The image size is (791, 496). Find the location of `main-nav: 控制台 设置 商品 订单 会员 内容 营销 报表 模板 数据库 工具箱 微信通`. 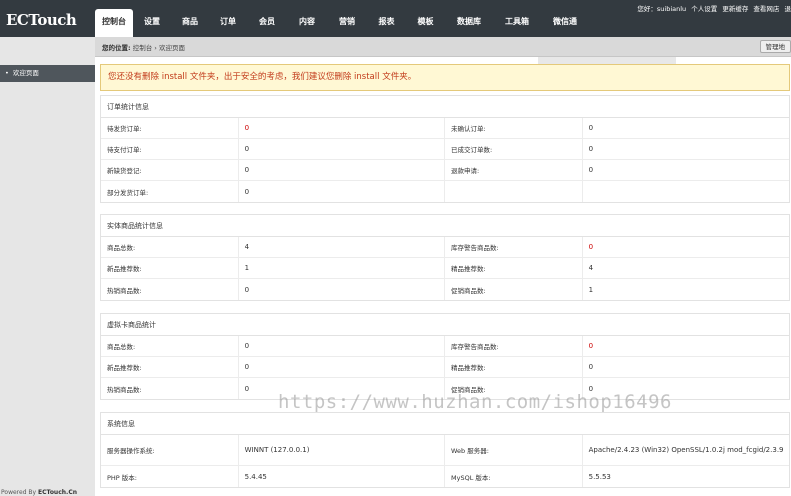

main-nav: 控制台 设置 商品 订单 会员 内容 营销 报表 模板 数据库 工具箱 微信通 is located at coordinates (342, 23).